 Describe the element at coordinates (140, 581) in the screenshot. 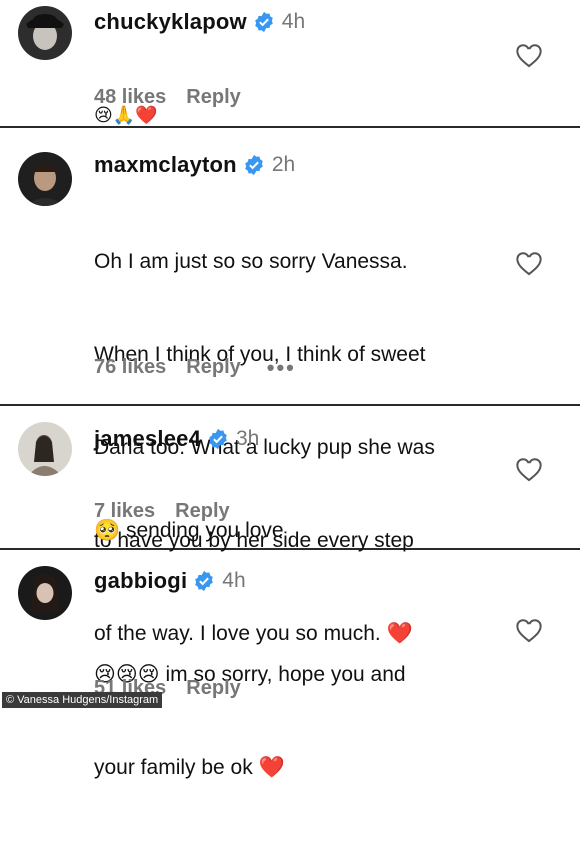

I see `comment-username: gabbiogi` at that location.